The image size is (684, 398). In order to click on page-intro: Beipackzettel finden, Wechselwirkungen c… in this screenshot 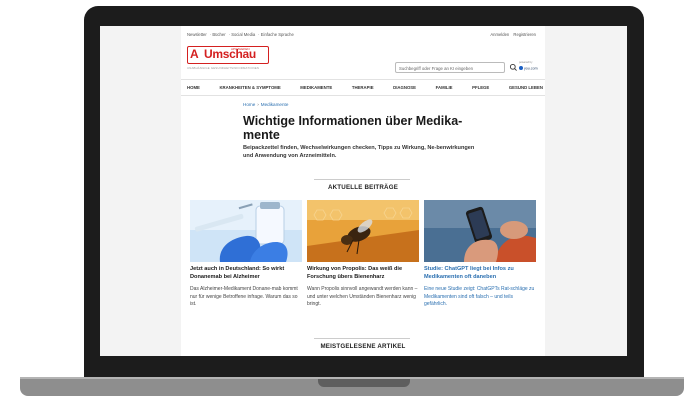, I will do `click(359, 152)`.